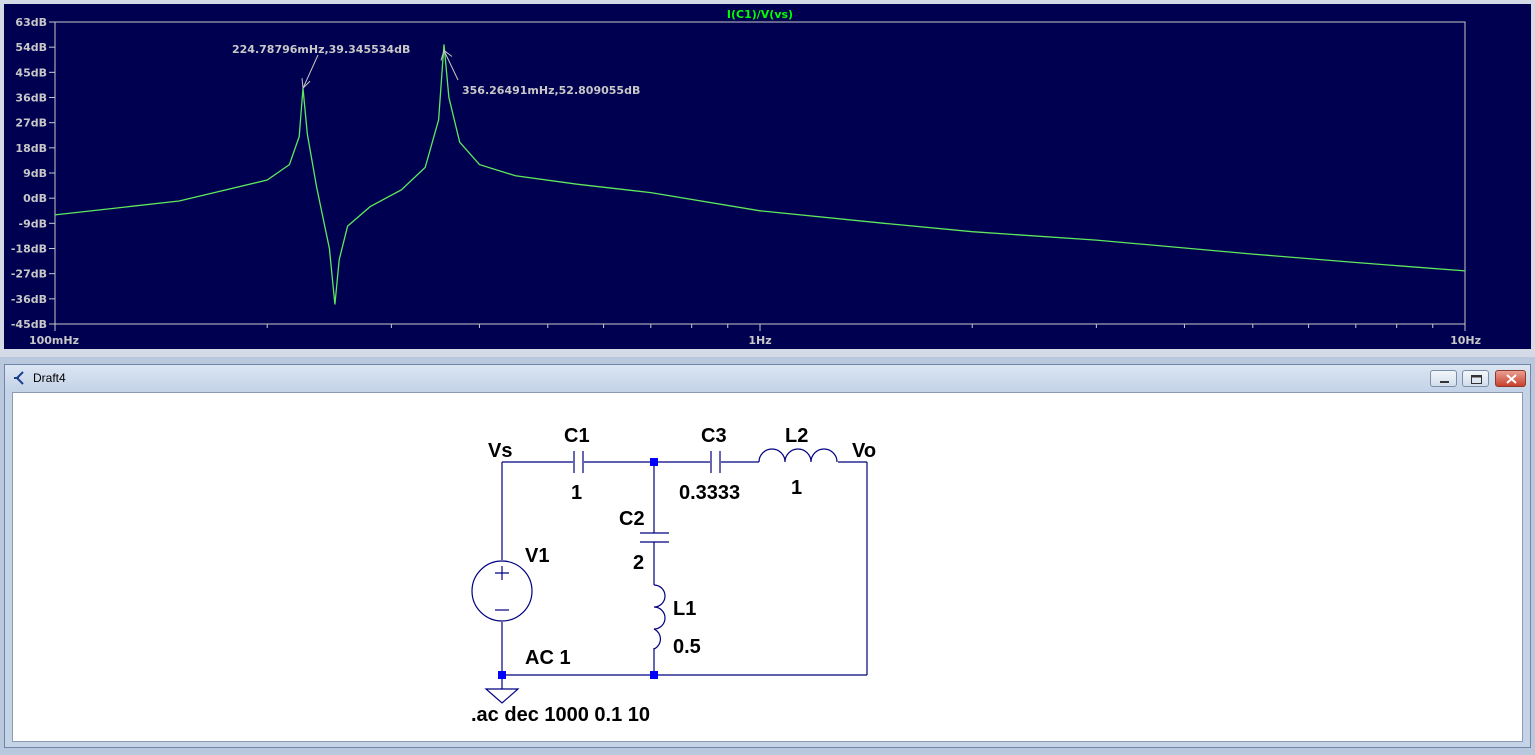  What do you see at coordinates (715, 462) in the screenshot?
I see `capacitor-c3` at bounding box center [715, 462].